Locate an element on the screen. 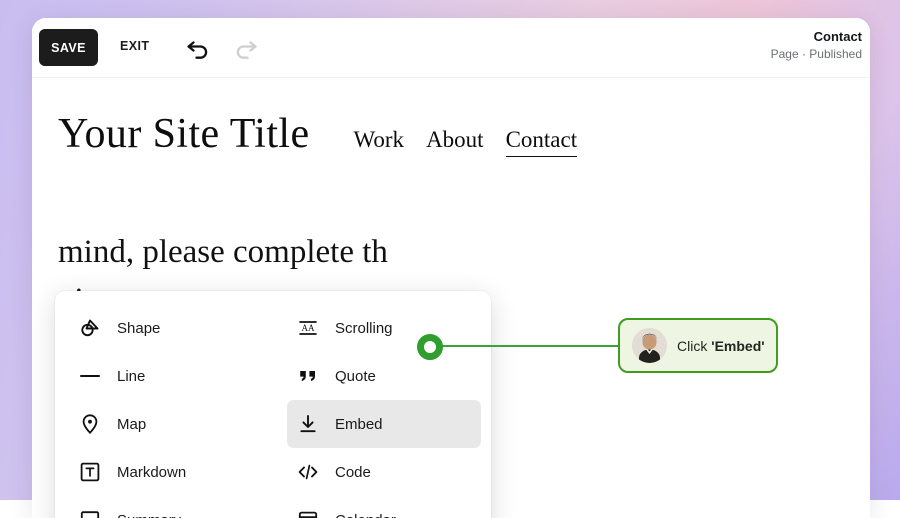 Image resolution: width=900 pixels, height=518 pixels. menu-item-label: Code is located at coordinates (353, 472).